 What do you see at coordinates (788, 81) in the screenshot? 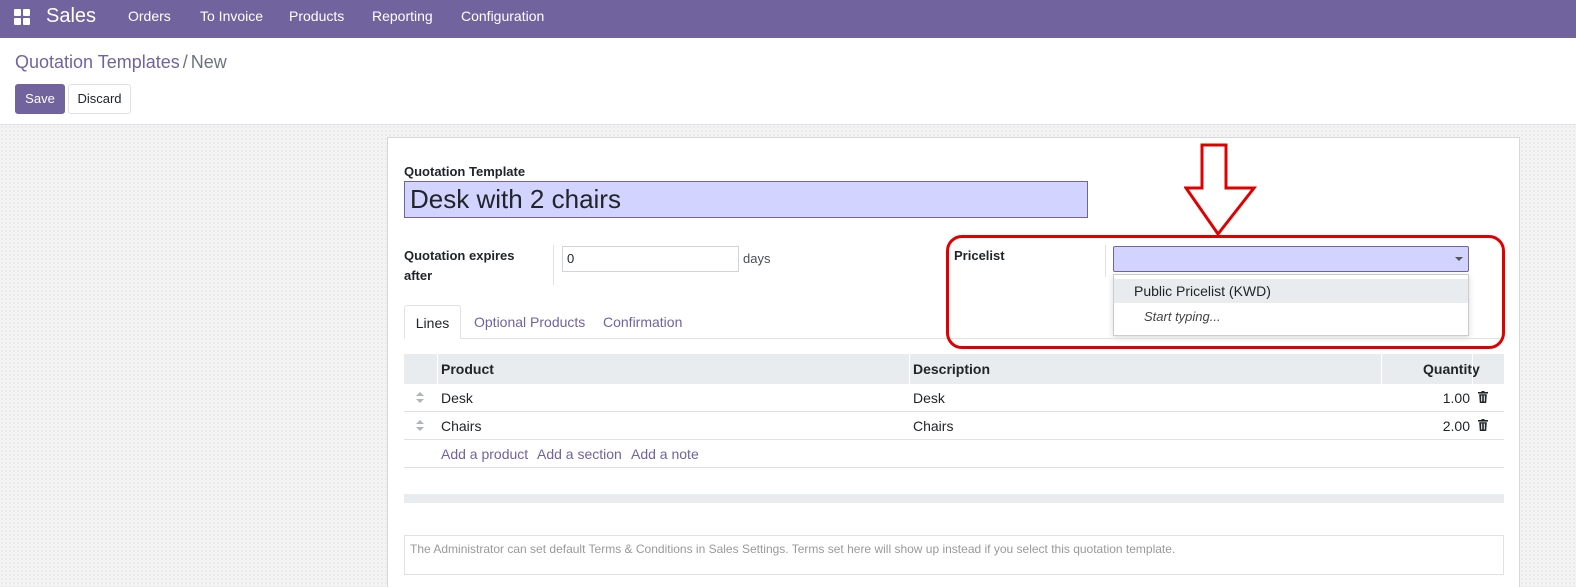
I see `control-panel: Quotation Templates / New Save Discard` at bounding box center [788, 81].